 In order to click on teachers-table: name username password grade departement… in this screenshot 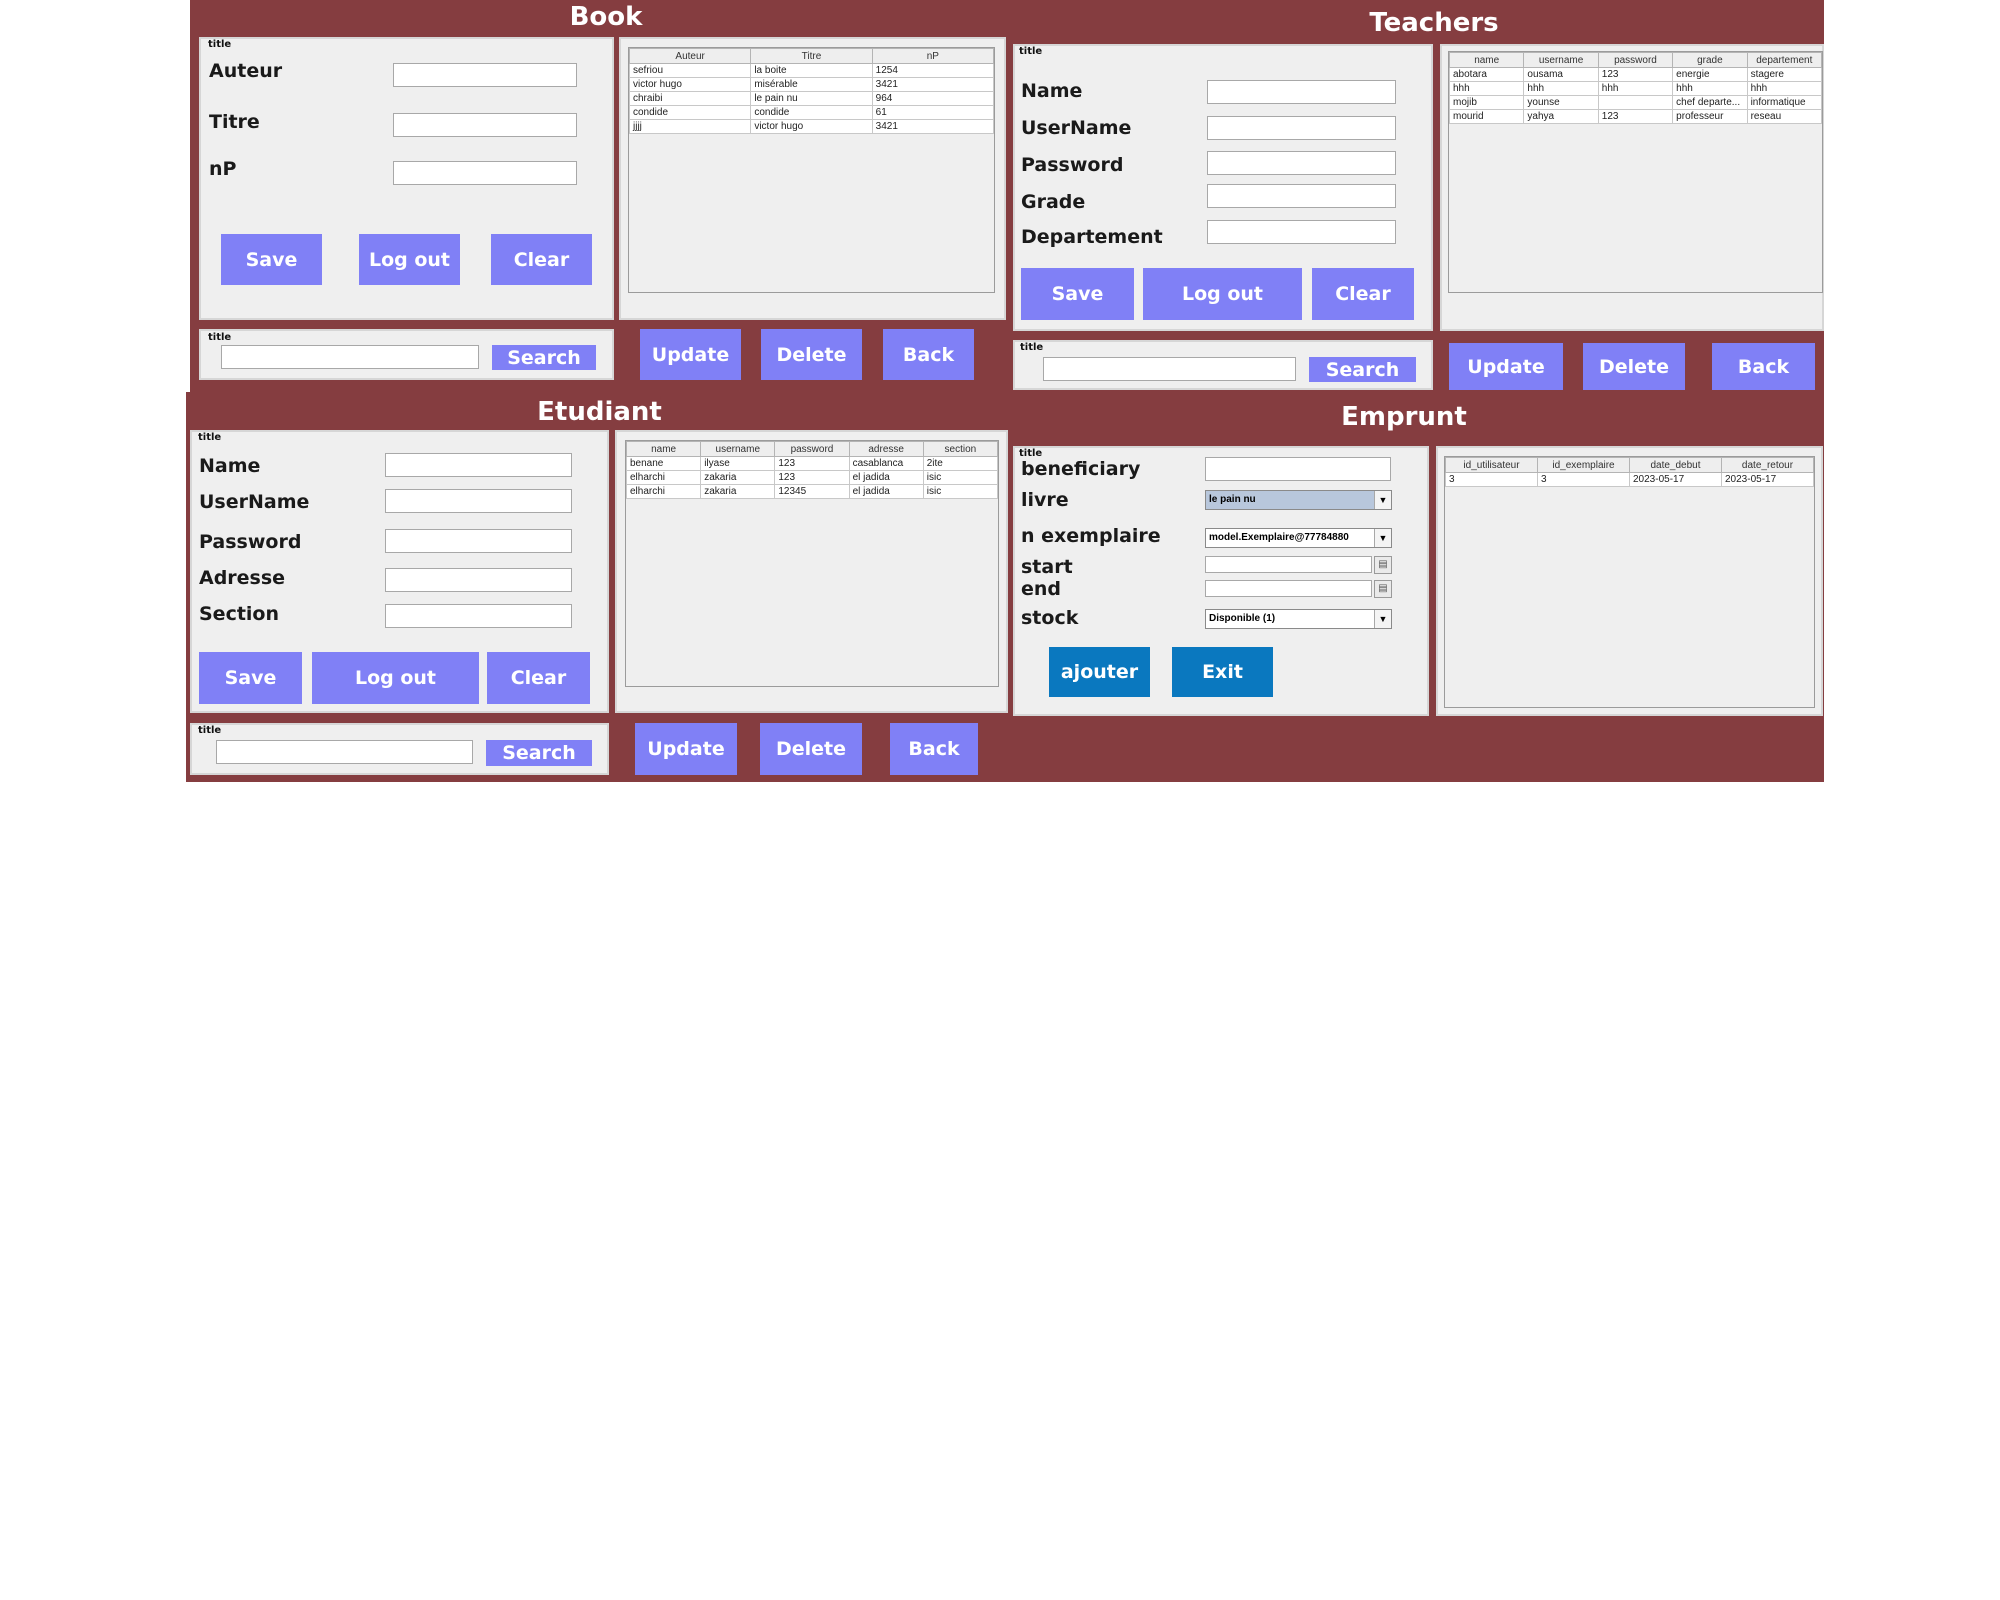, I will do `click(1635, 172)`.